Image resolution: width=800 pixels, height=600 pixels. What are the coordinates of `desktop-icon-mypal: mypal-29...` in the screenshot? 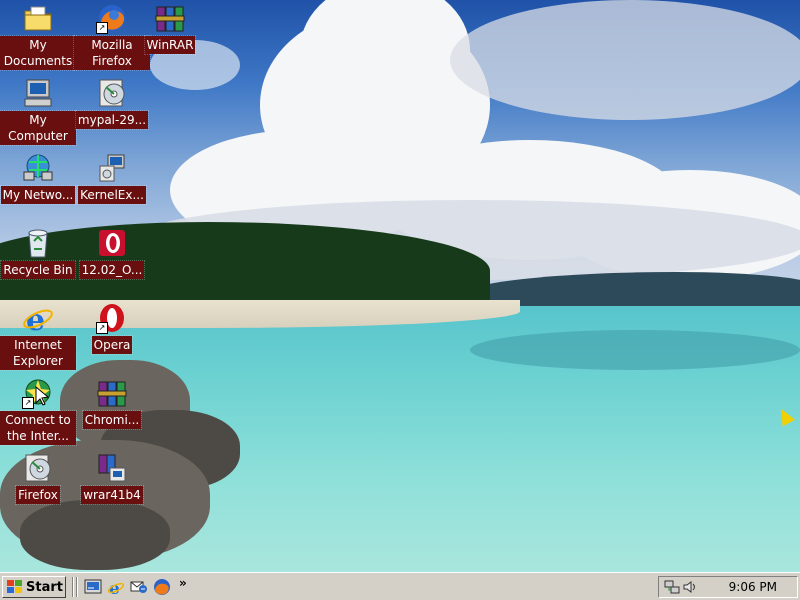 It's located at (112, 103).